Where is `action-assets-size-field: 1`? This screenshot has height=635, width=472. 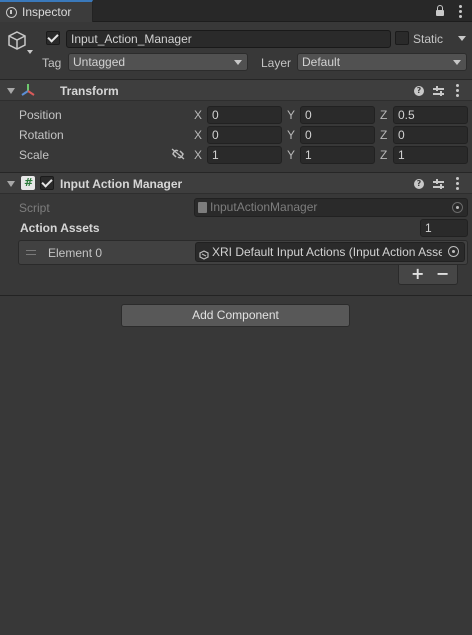 action-assets-size-field: 1 is located at coordinates (444, 228).